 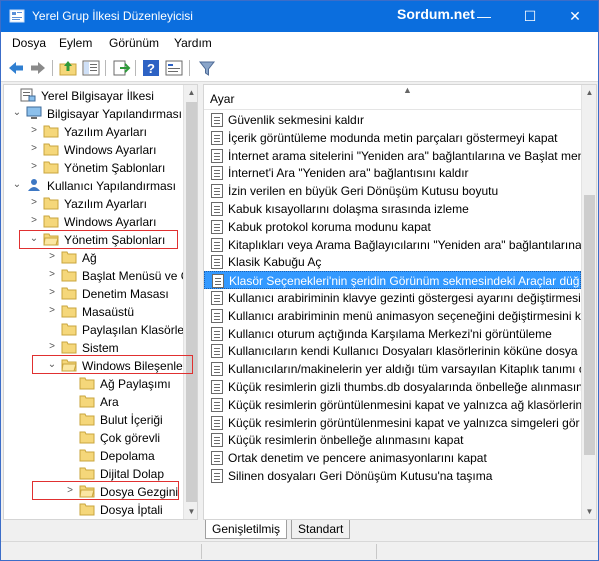 What do you see at coordinates (484, 16) in the screenshot?
I see `minimize-button: —` at bounding box center [484, 16].